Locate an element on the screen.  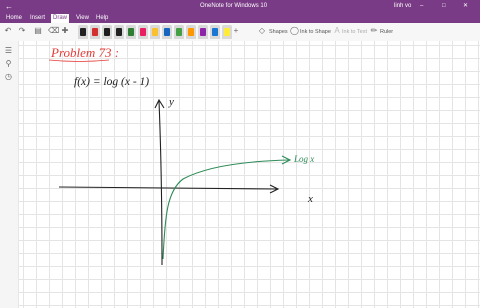
problem-title-text: Problem 73 : is located at coordinates (84, 52).